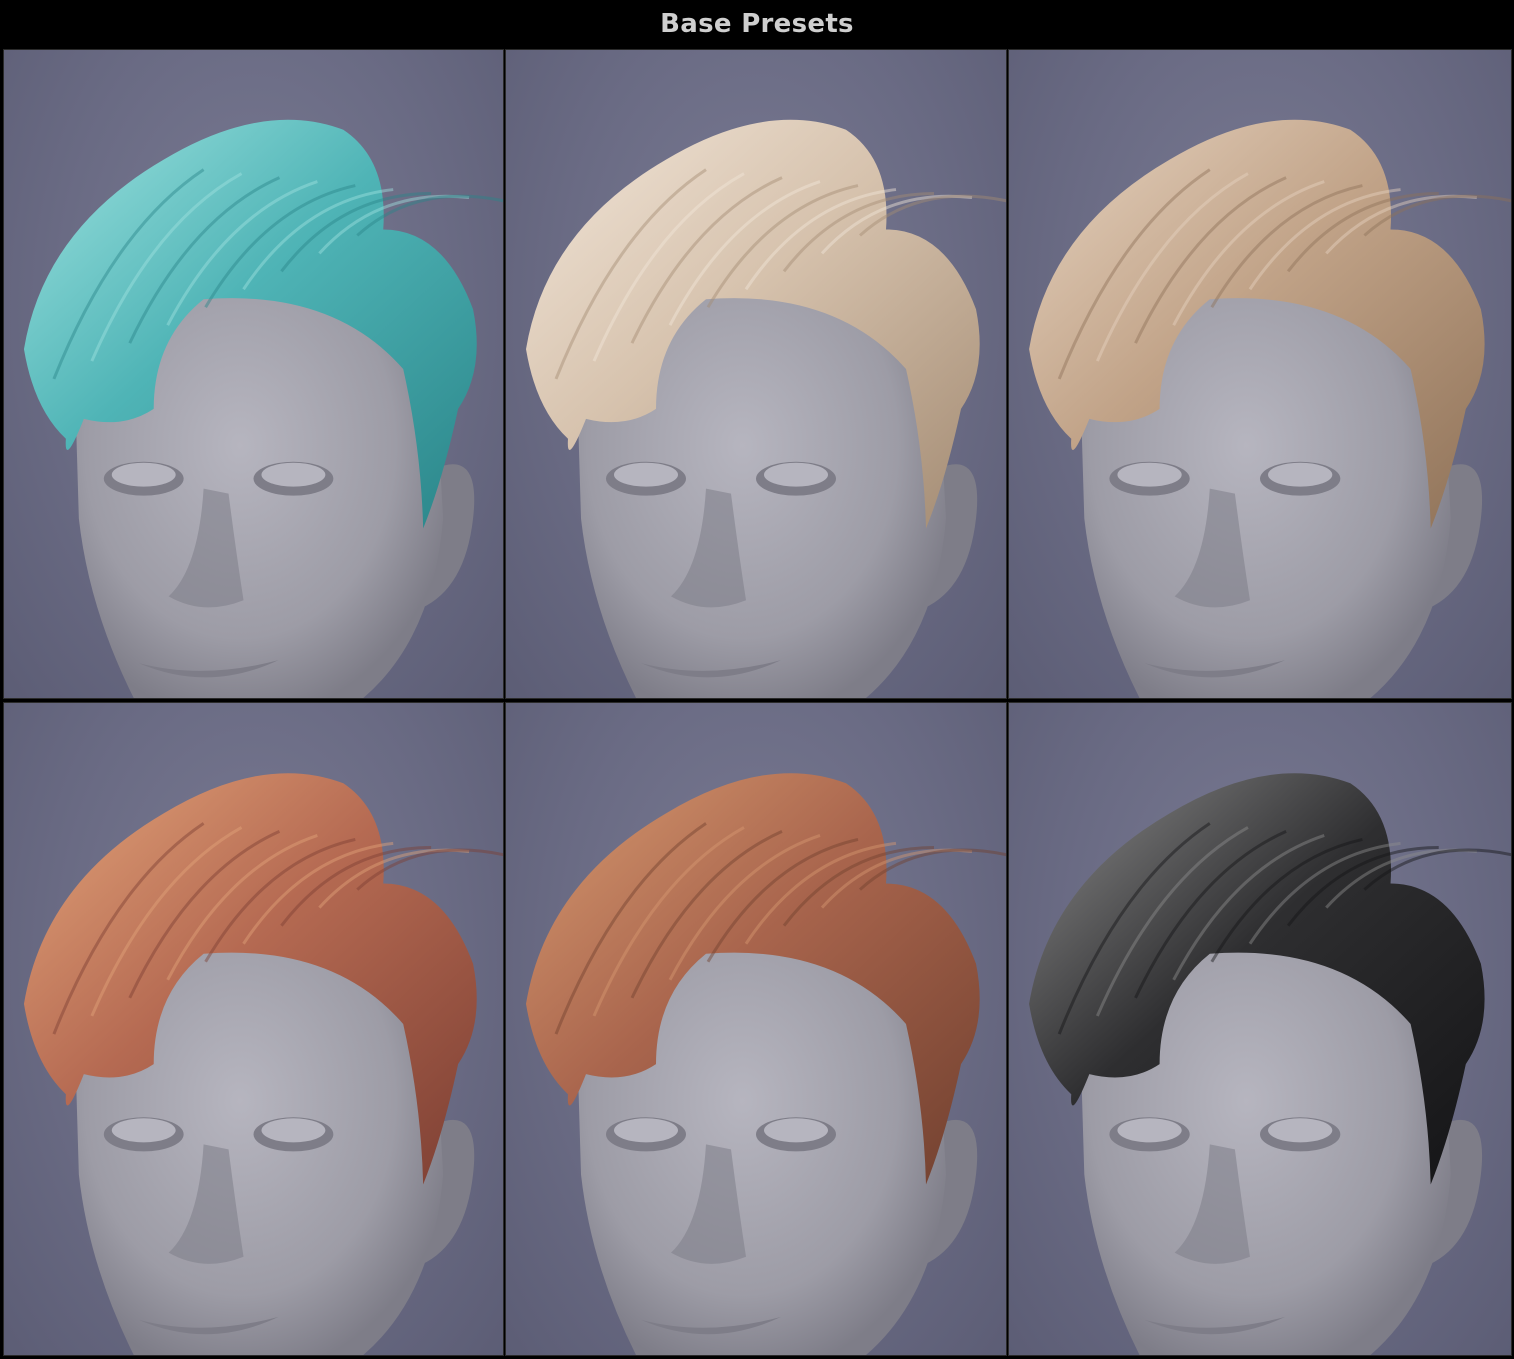 The image size is (1514, 1359). I want to click on page-title: Base Presets, so click(757, 24).